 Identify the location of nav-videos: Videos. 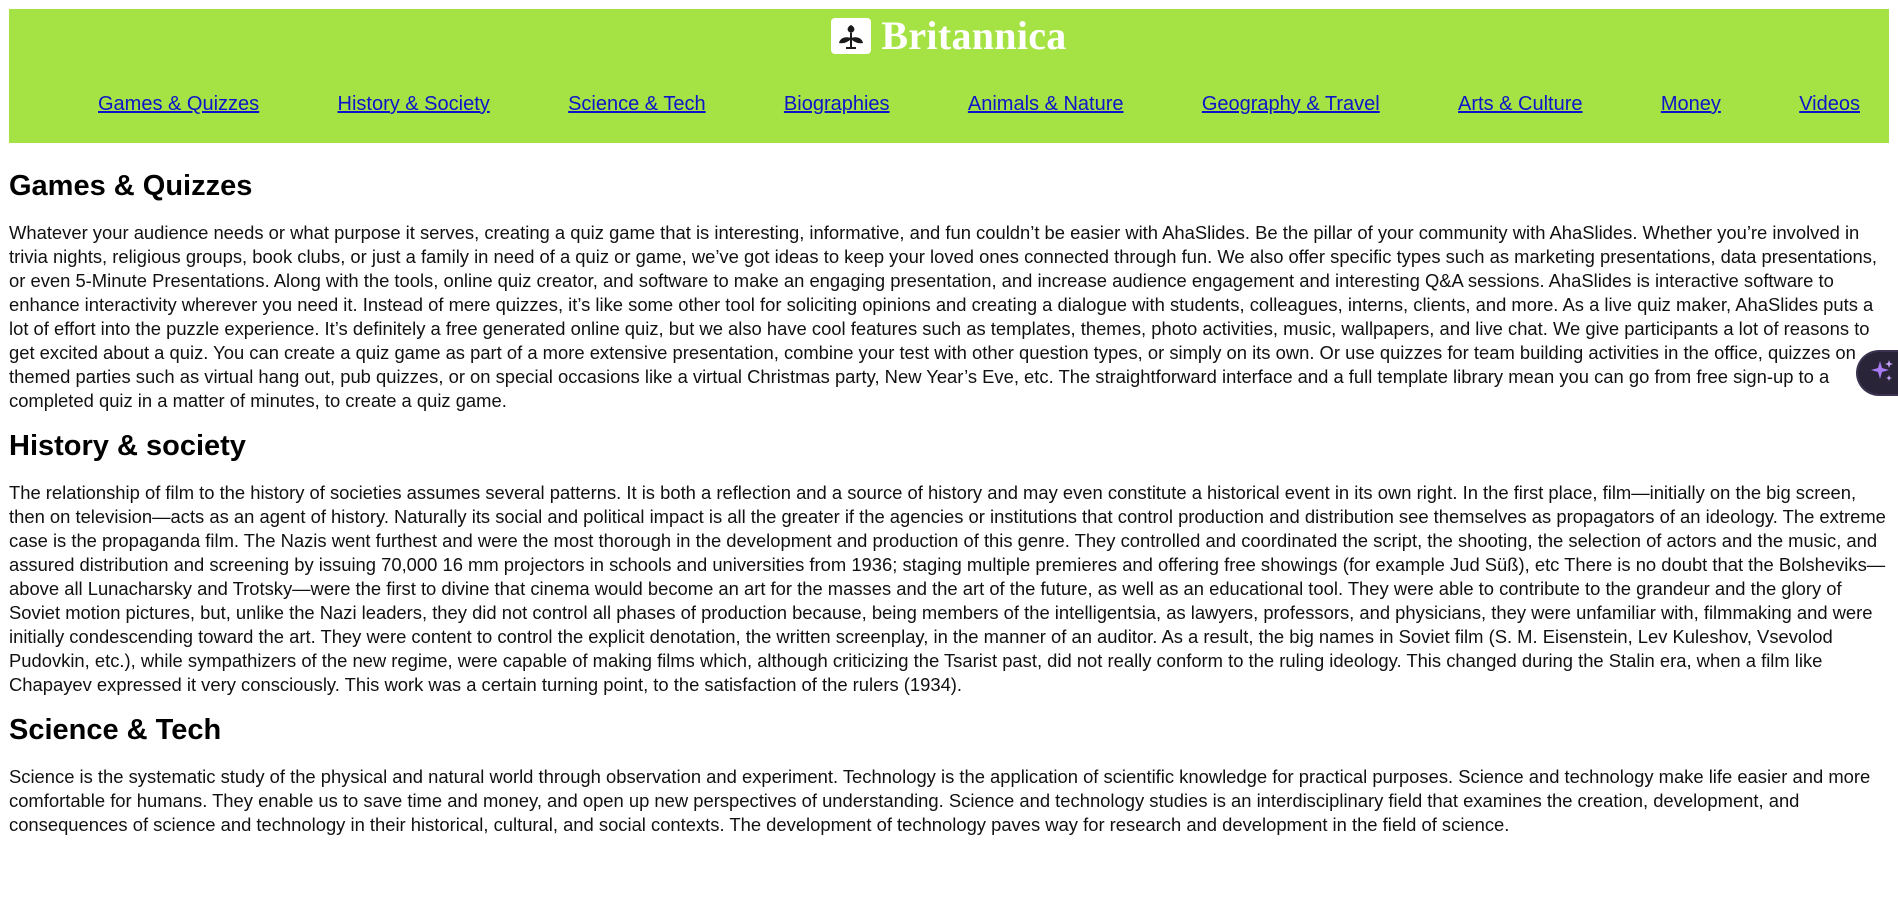
(1829, 104).